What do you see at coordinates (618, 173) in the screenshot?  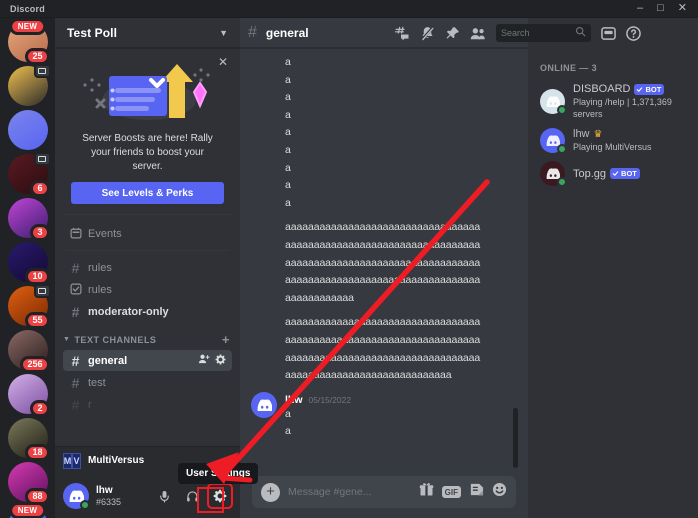 I see `member-list-item: Top.gg BOT` at bounding box center [618, 173].